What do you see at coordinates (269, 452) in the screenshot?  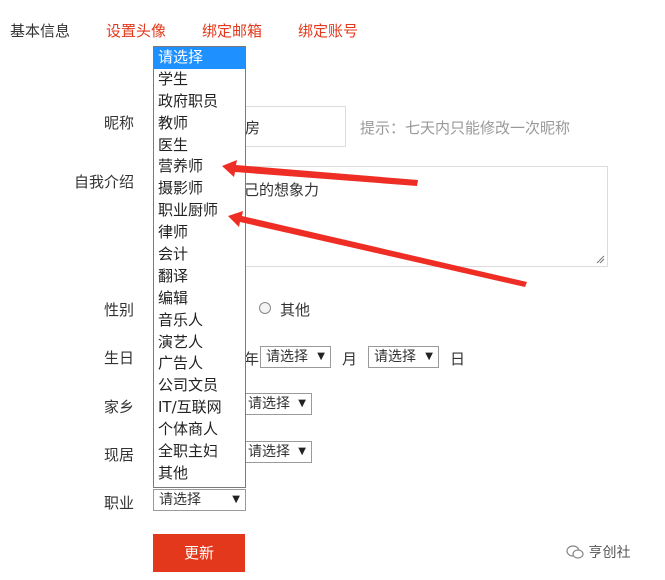 I see `residence-select-value: 请选择` at bounding box center [269, 452].